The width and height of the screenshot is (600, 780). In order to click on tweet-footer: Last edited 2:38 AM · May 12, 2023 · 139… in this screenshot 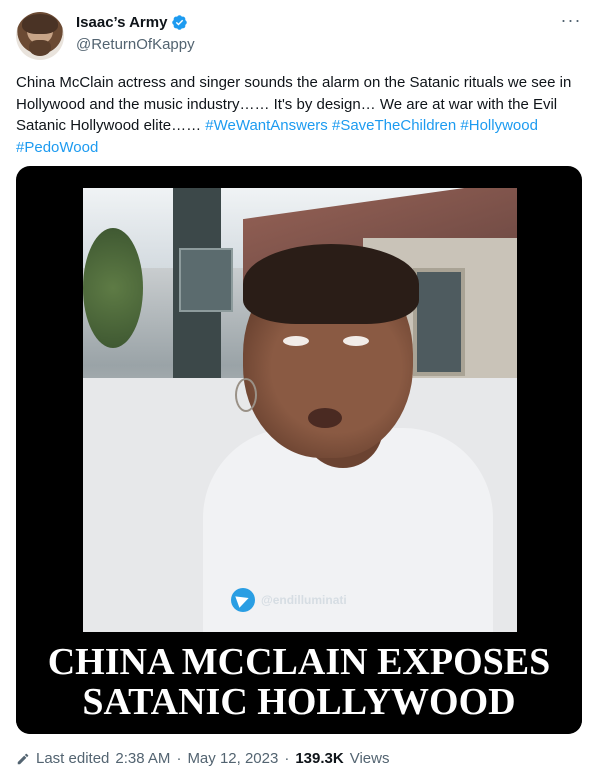, I will do `click(202, 758)`.